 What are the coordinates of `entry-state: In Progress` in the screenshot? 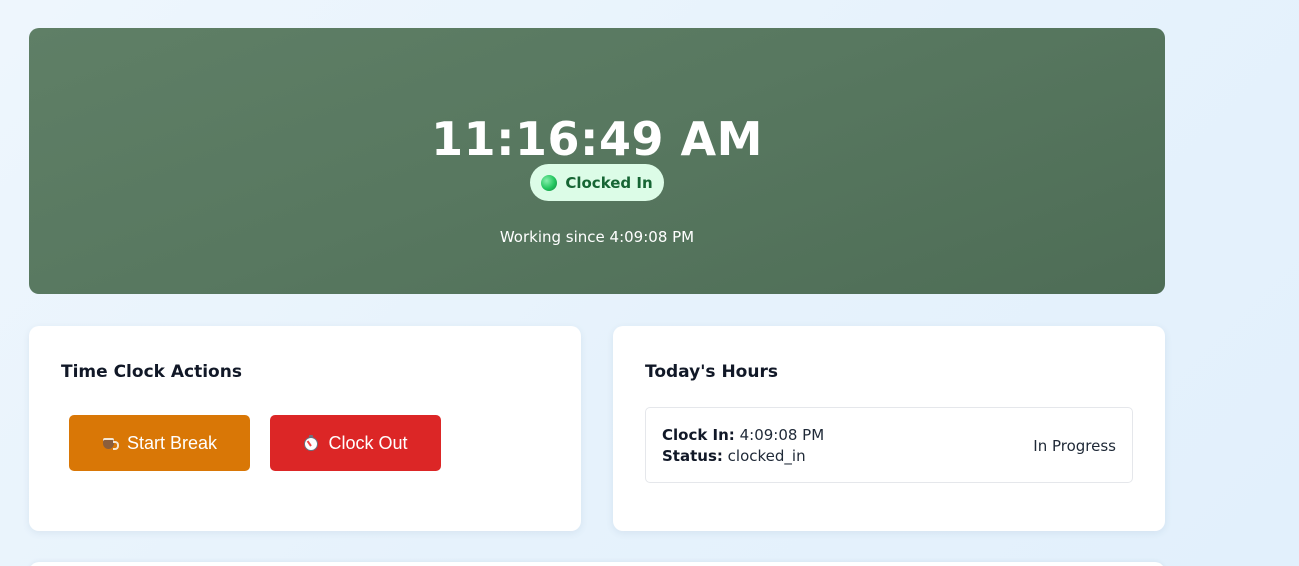 It's located at (1074, 446).